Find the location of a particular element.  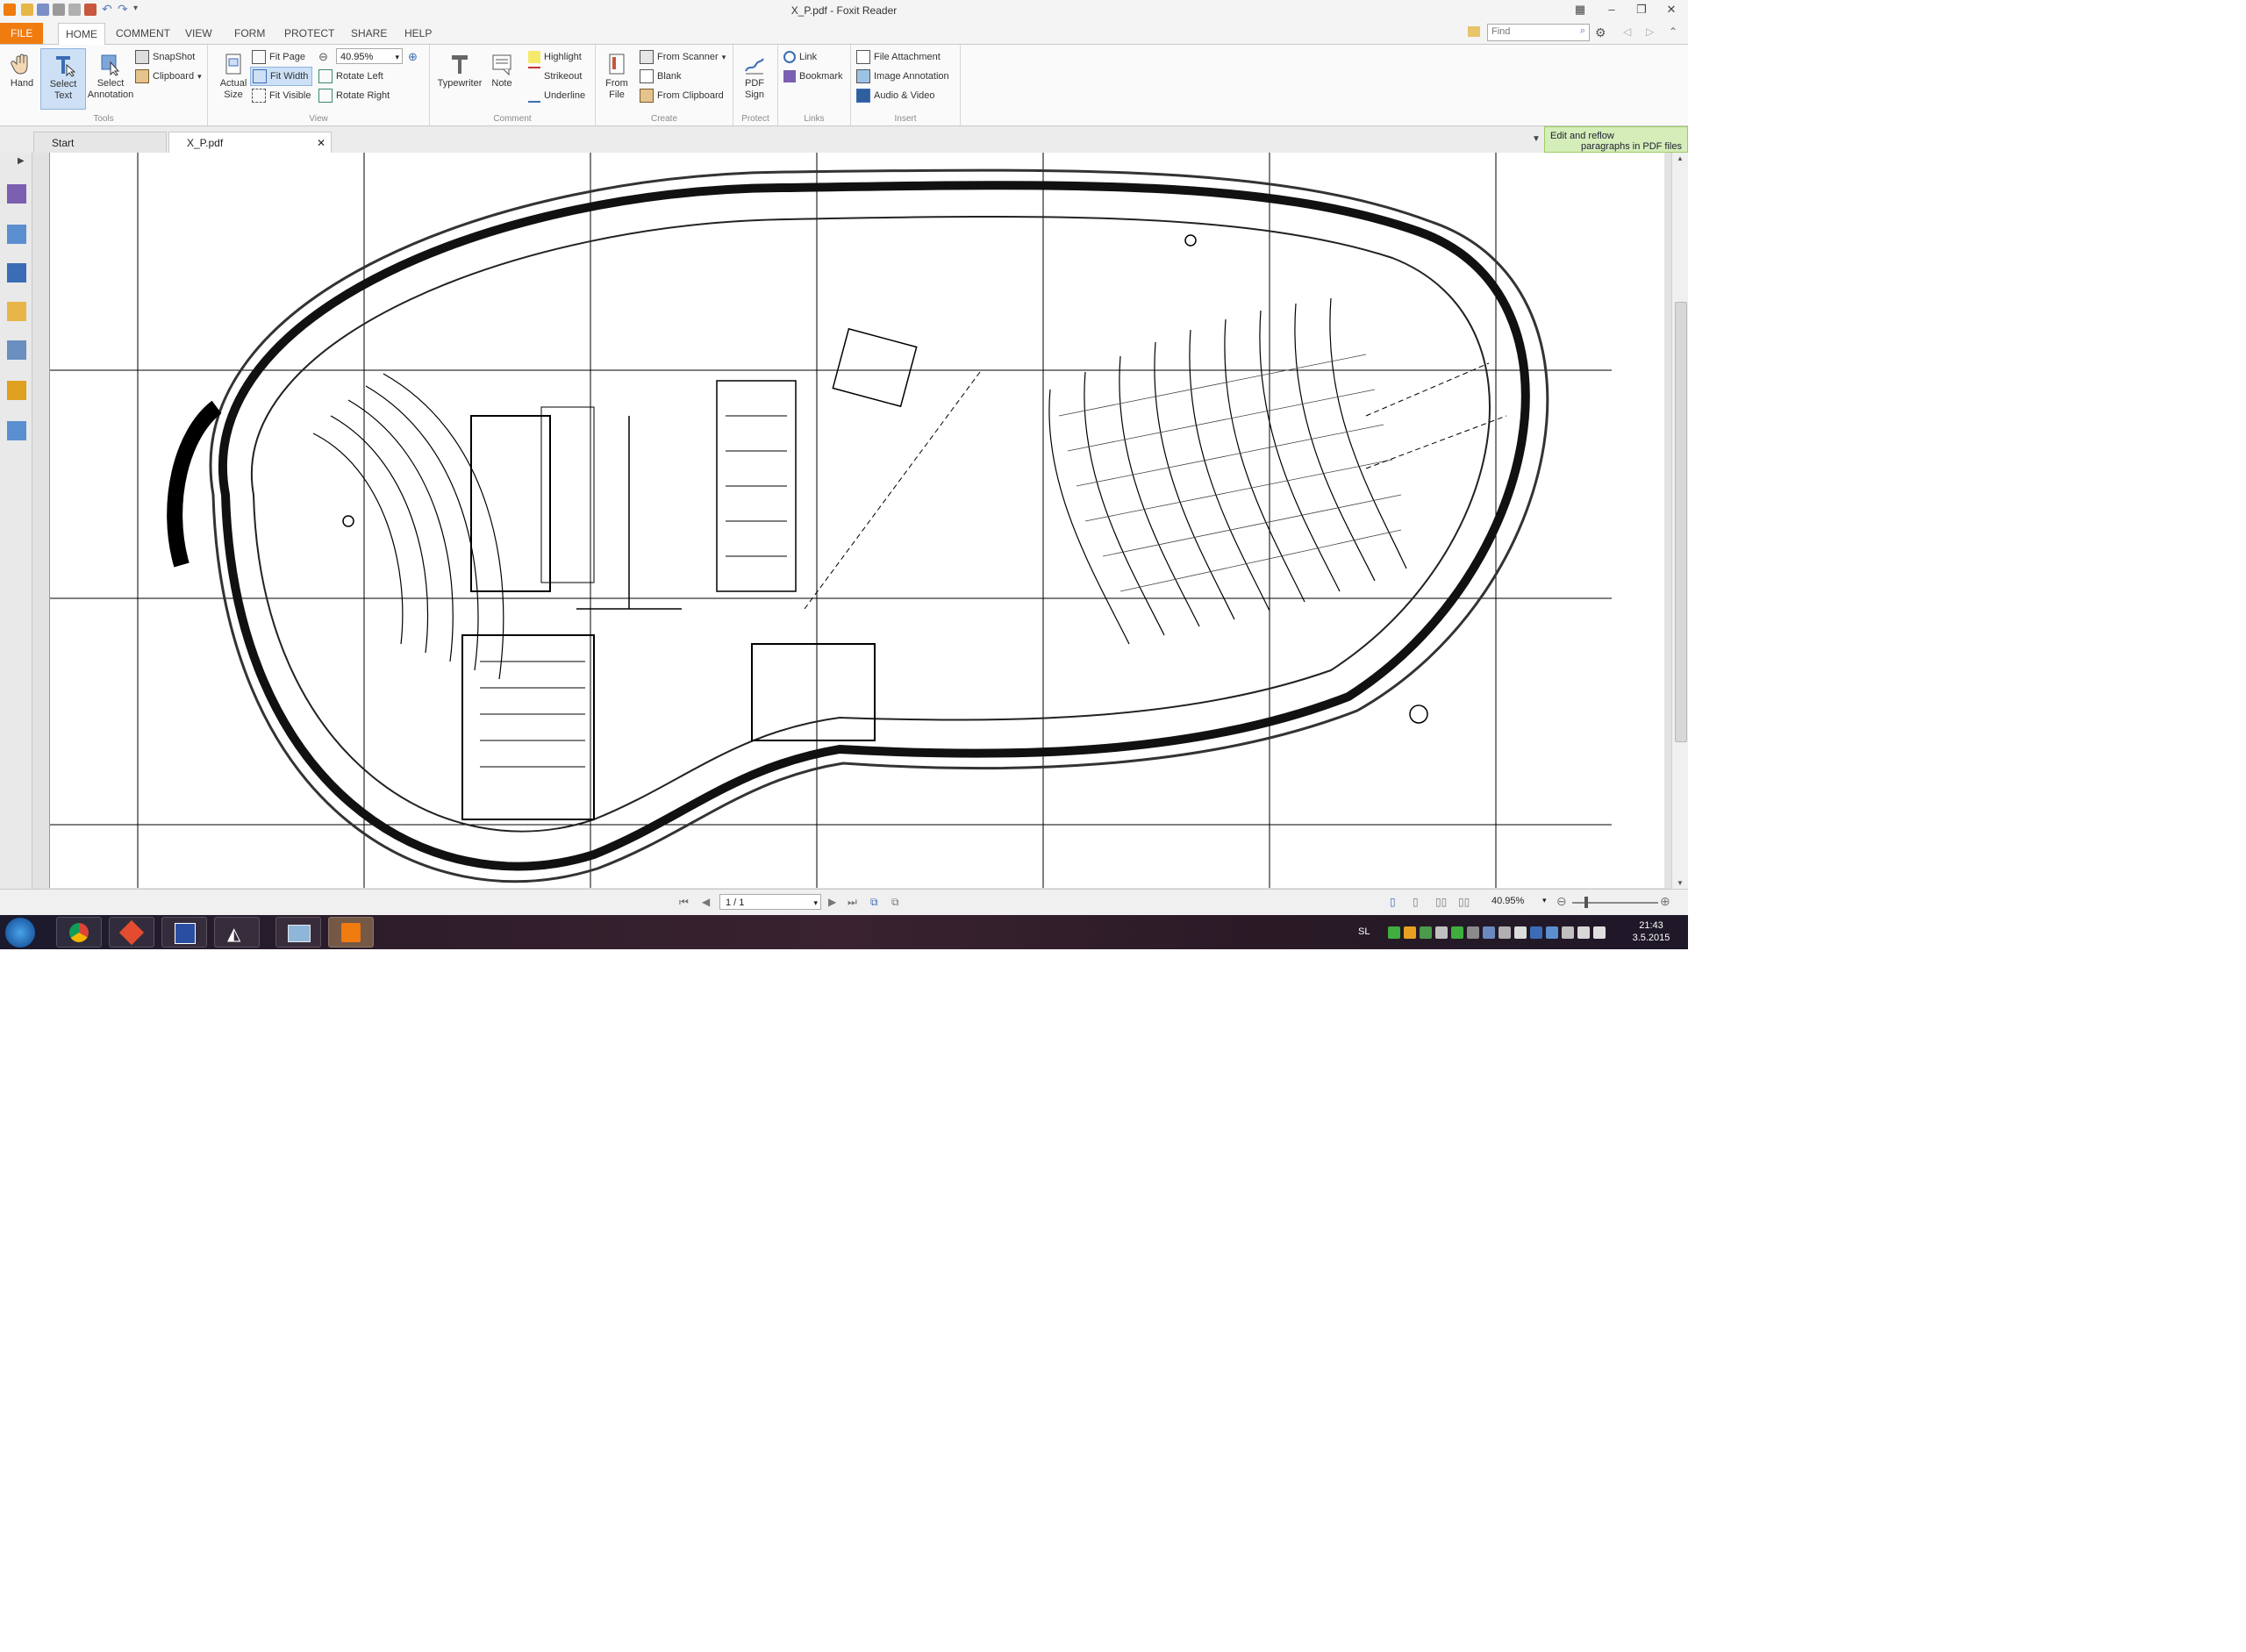

last-page-icon: ⏭ is located at coordinates (852, 903).